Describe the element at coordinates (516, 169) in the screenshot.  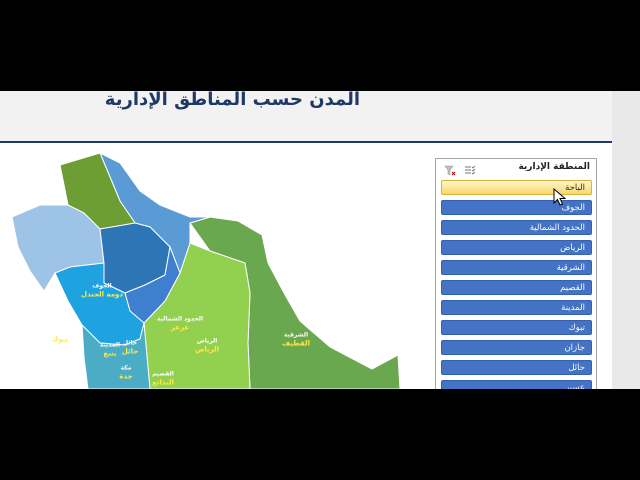
I see `slicer-header: المنطقة الإدارية` at that location.